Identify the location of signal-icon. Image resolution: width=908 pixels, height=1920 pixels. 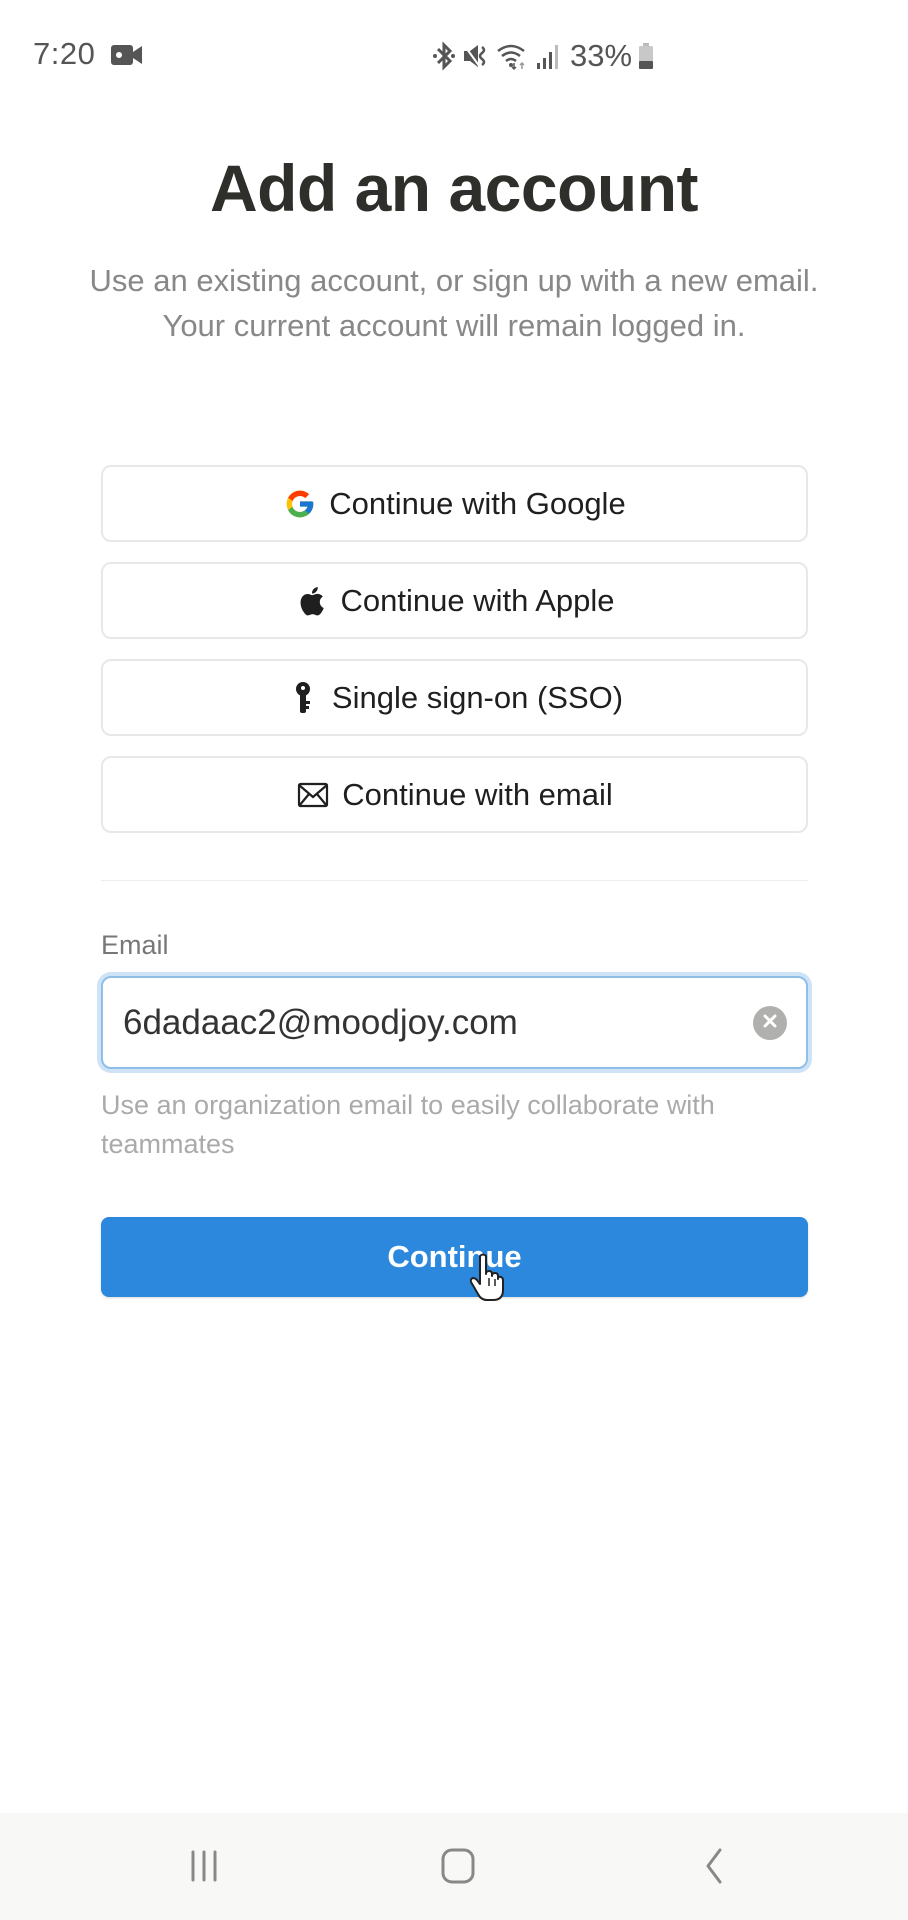
(548, 56).